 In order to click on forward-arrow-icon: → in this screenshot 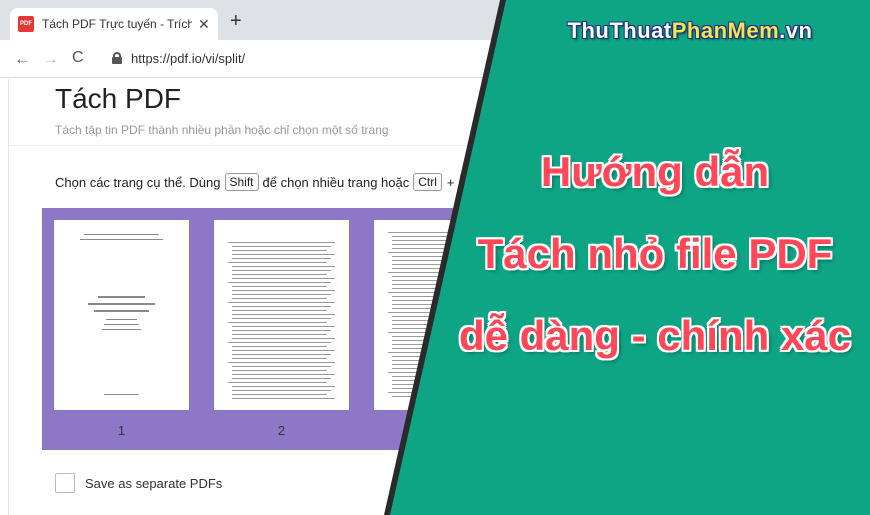, I will do `click(50, 59)`.